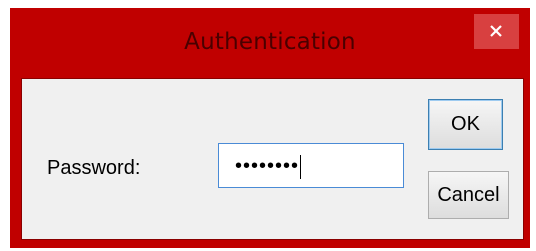 This screenshot has width=536, height=251. I want to click on dialog-title: Authentication, so click(270, 42).